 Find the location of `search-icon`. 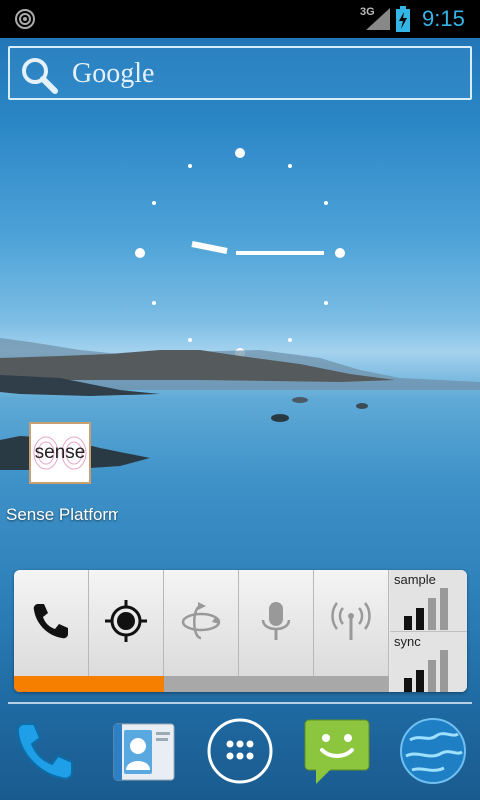

search-icon is located at coordinates (40, 76).